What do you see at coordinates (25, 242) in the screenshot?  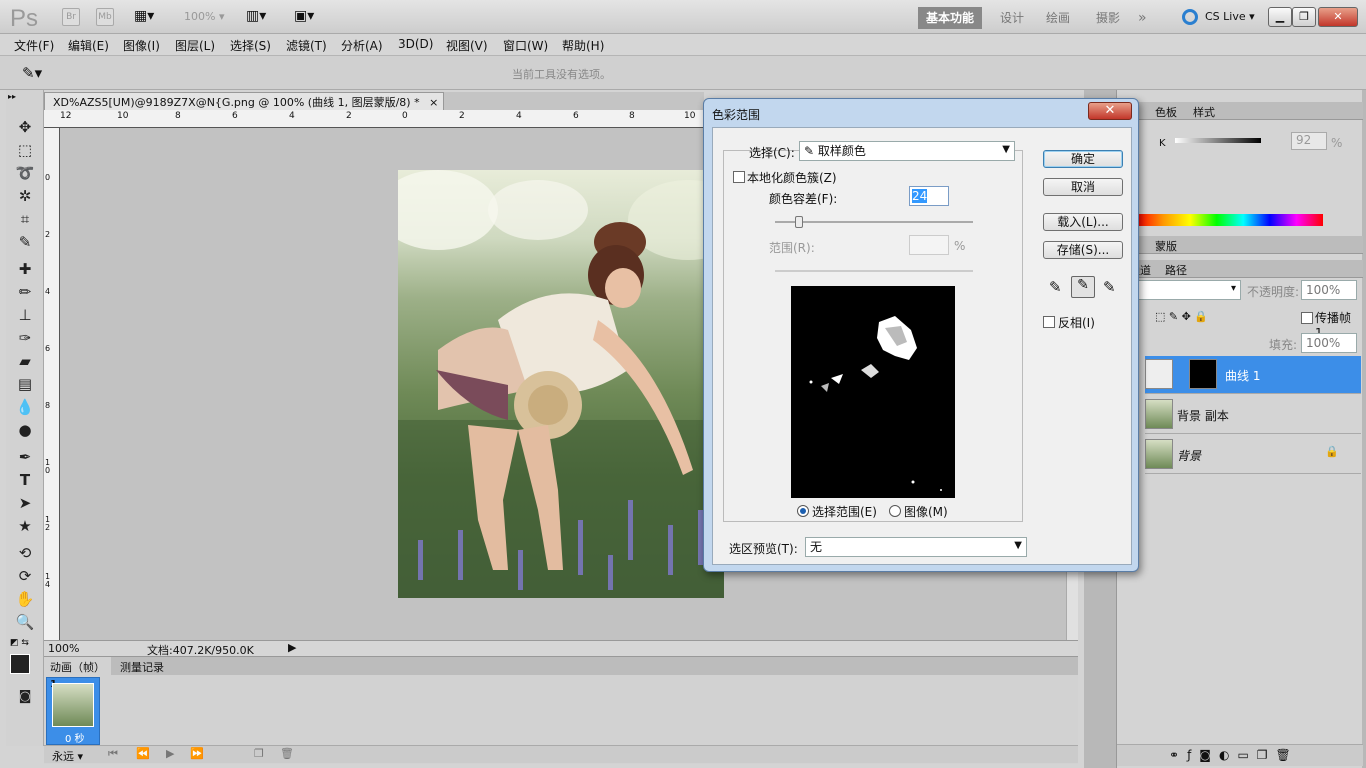 I see `eyedropper-tool-icon: ✎` at bounding box center [25, 242].